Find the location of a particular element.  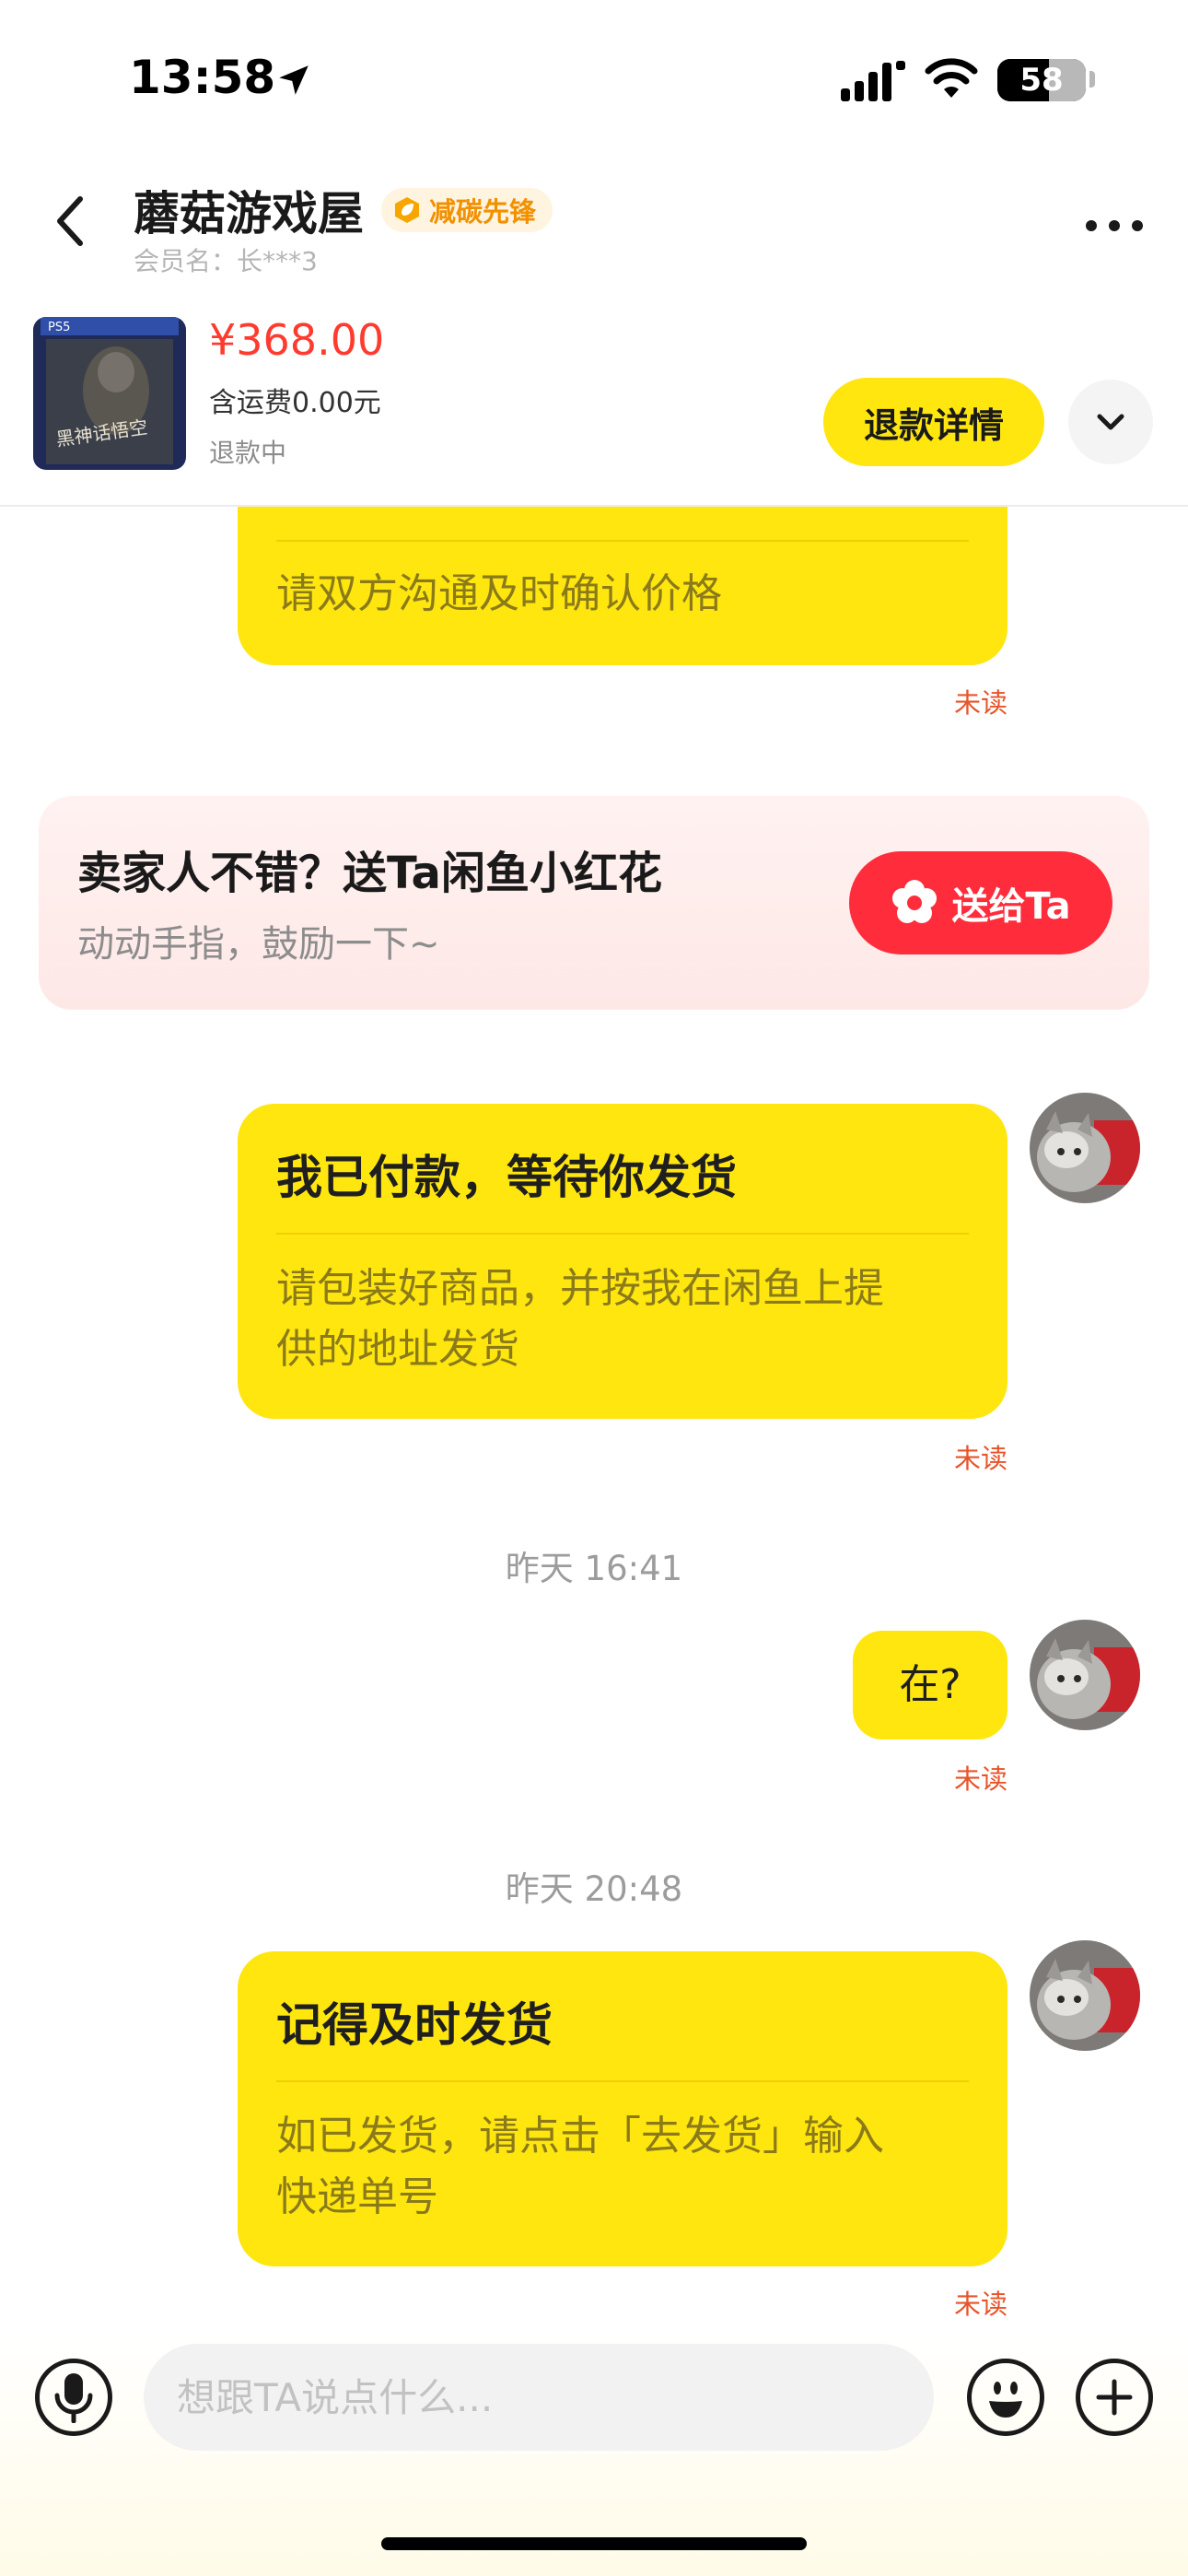

chat-header: 蘑菇游戏屋 减碳先锋 会员名：长***3 is located at coordinates (594, 230).